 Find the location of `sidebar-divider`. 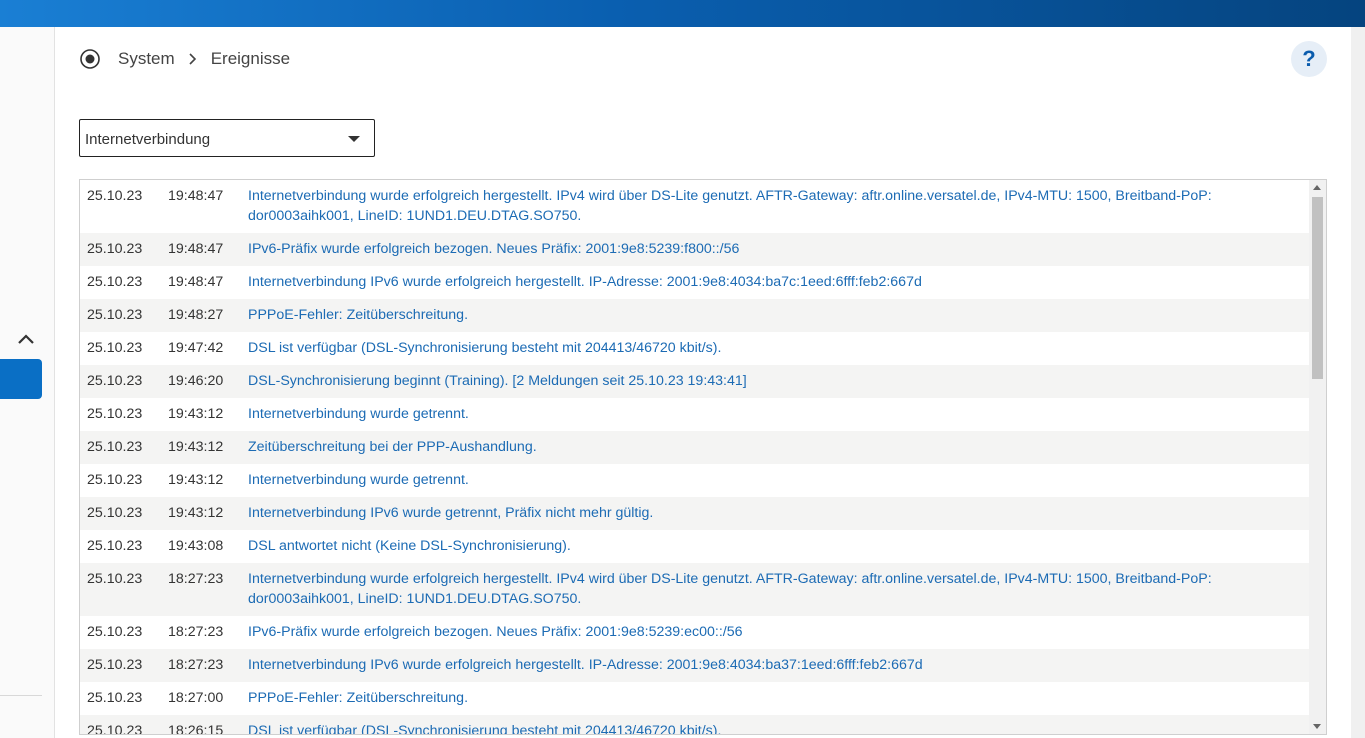

sidebar-divider is located at coordinates (21, 695).